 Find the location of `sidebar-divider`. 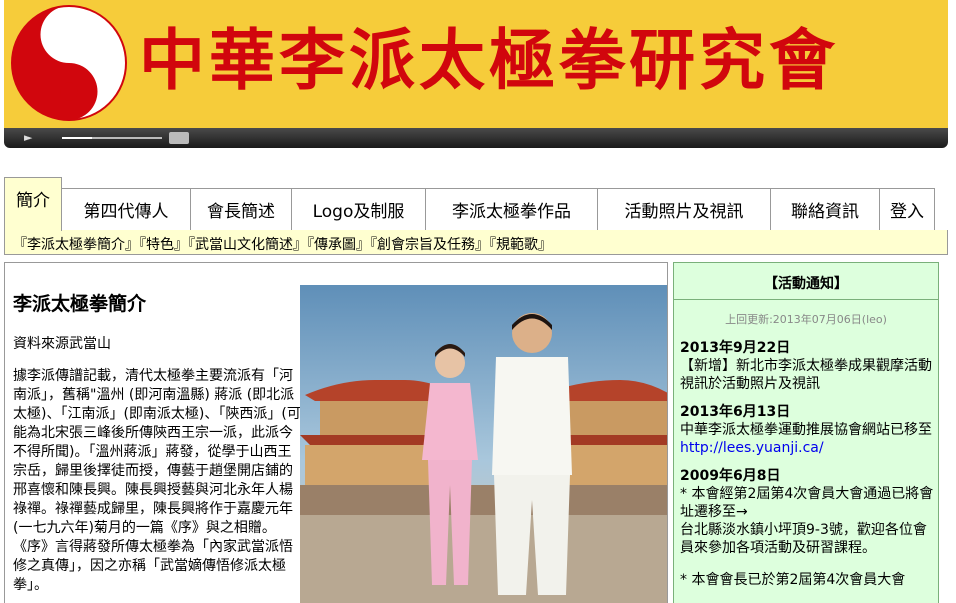

sidebar-divider is located at coordinates (806, 299).